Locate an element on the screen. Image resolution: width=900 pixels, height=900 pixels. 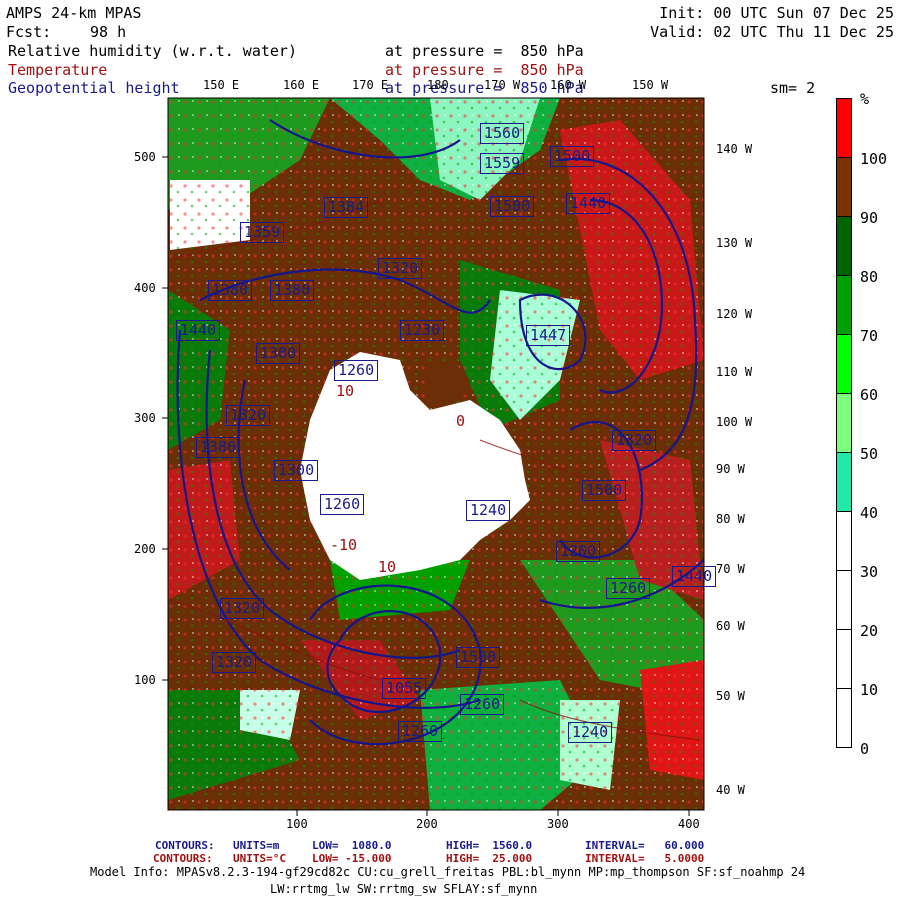
colorbar-tick-label: 60 is located at coordinates (869, 395).